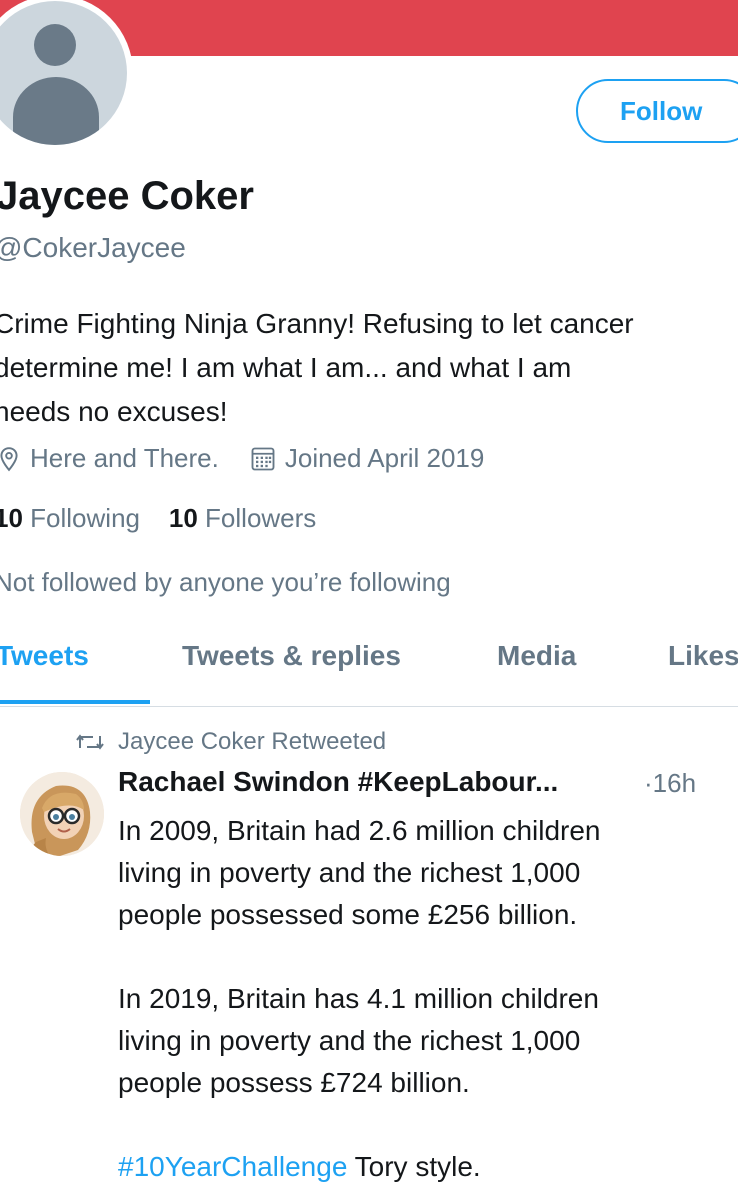 The width and height of the screenshot is (738, 1200). I want to click on followers-label: Followers, so click(261, 518).